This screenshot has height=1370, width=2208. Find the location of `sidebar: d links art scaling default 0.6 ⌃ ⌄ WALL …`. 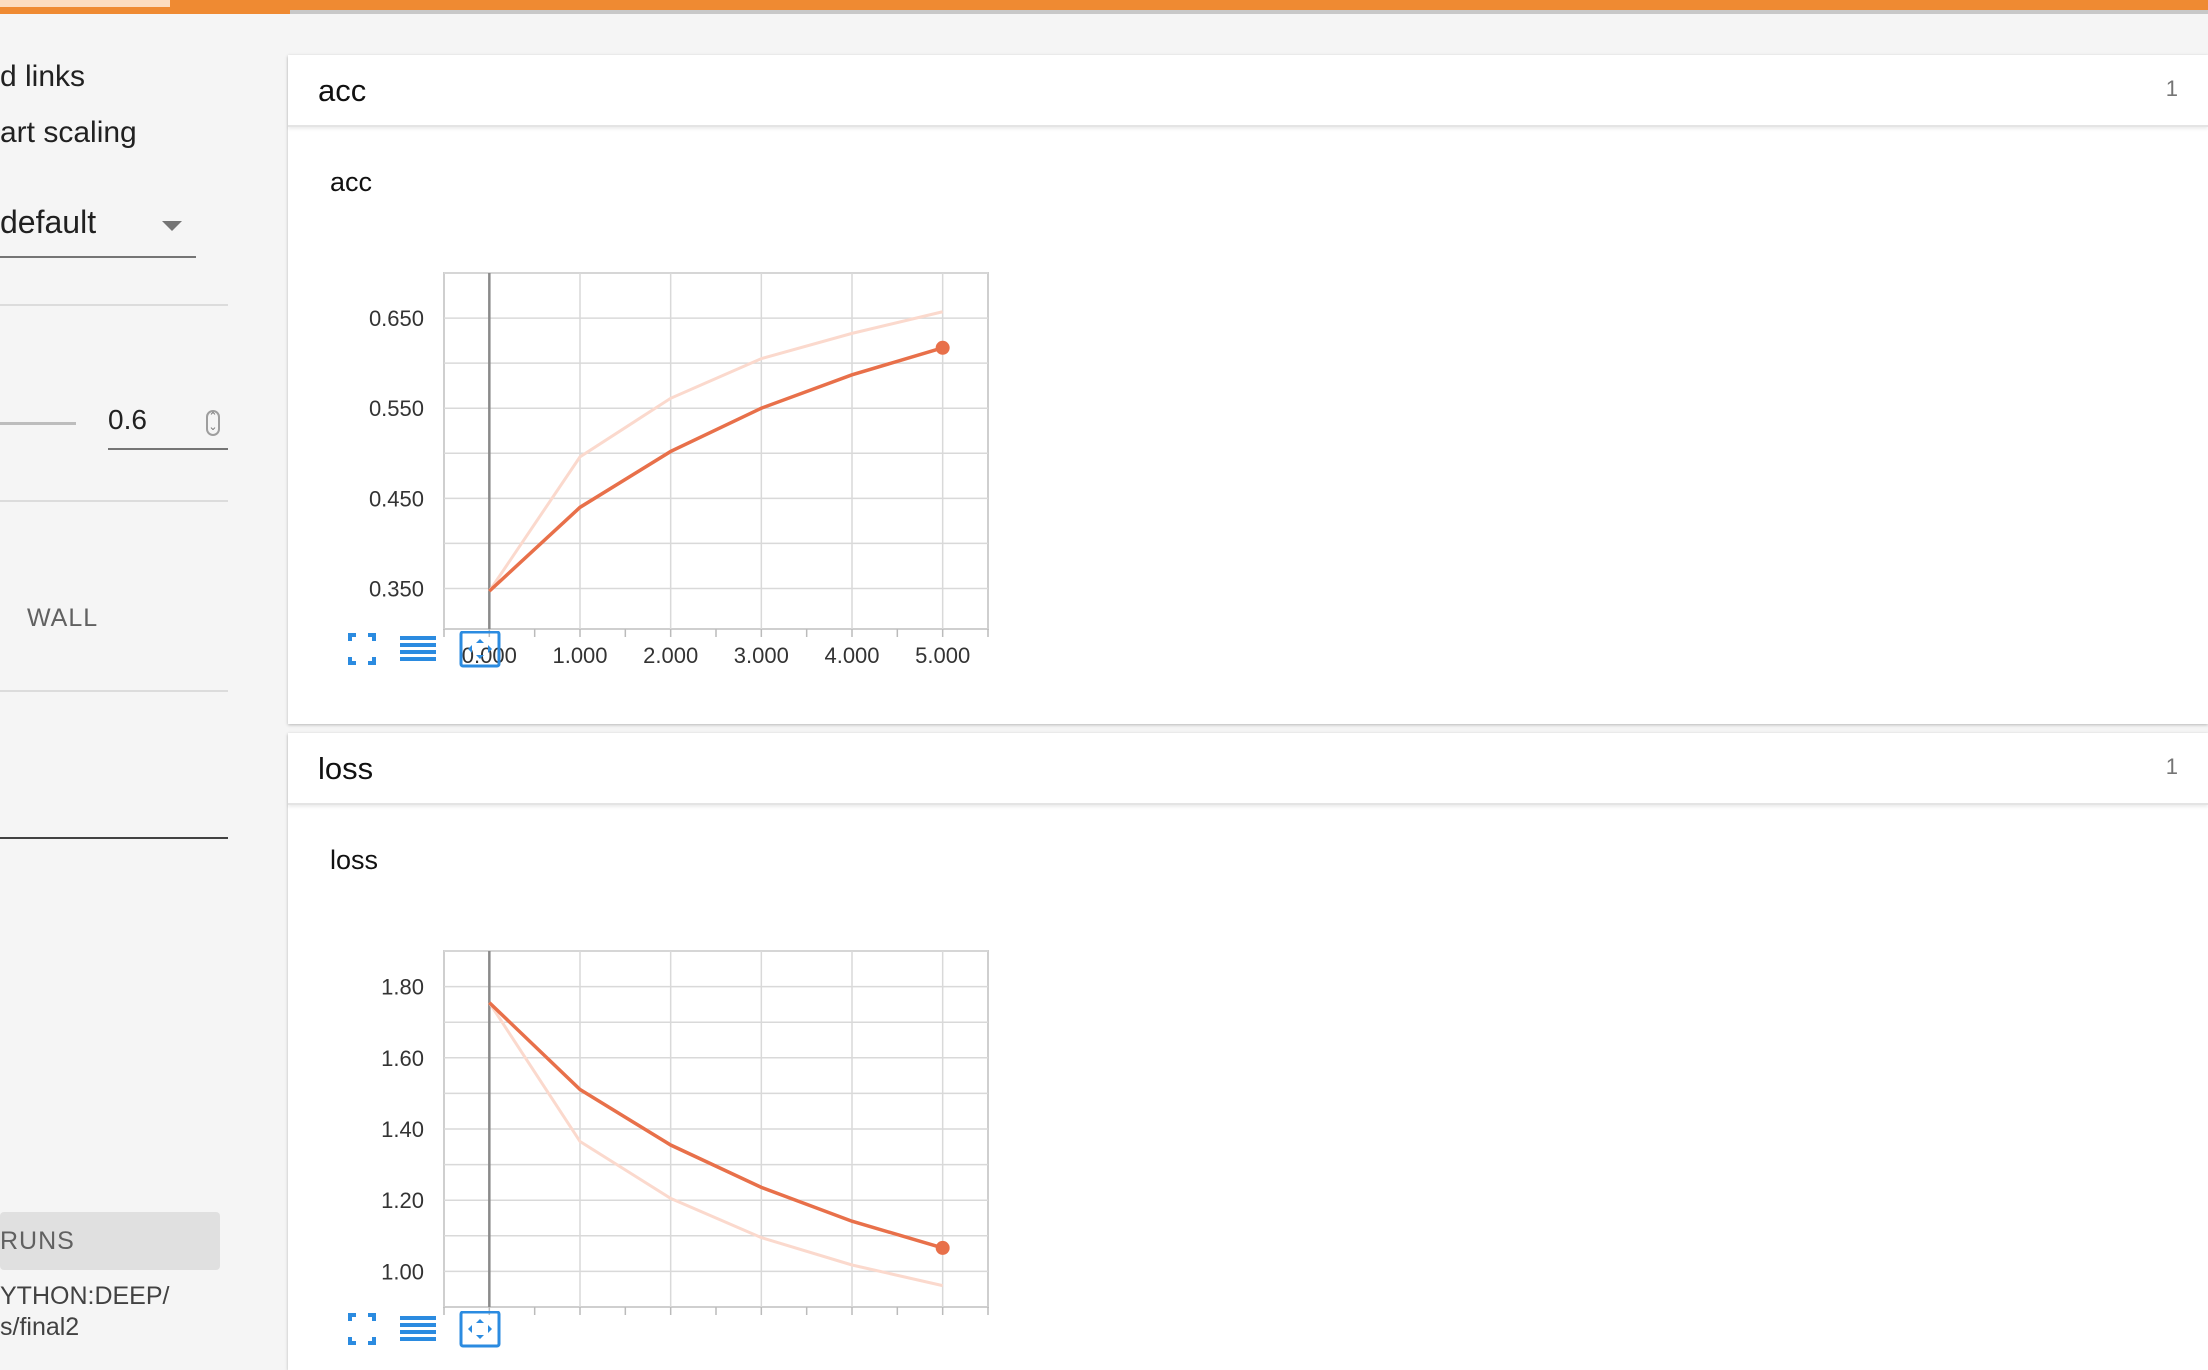

sidebar: d links art scaling default 0.6 ⌃ ⌄ WALL … is located at coordinates (142, 692).